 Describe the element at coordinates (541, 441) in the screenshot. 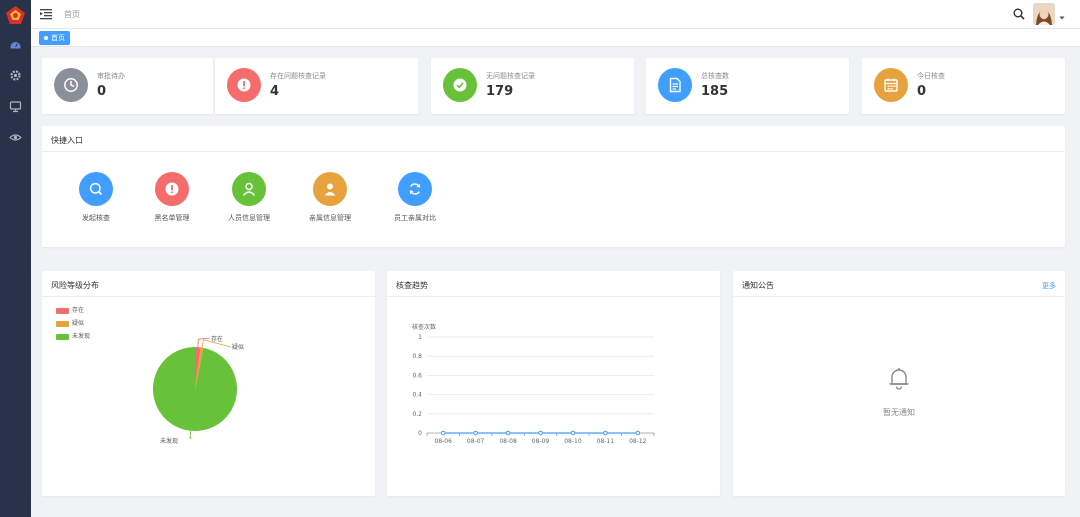

I see `x-tick-label: 08-09` at that location.